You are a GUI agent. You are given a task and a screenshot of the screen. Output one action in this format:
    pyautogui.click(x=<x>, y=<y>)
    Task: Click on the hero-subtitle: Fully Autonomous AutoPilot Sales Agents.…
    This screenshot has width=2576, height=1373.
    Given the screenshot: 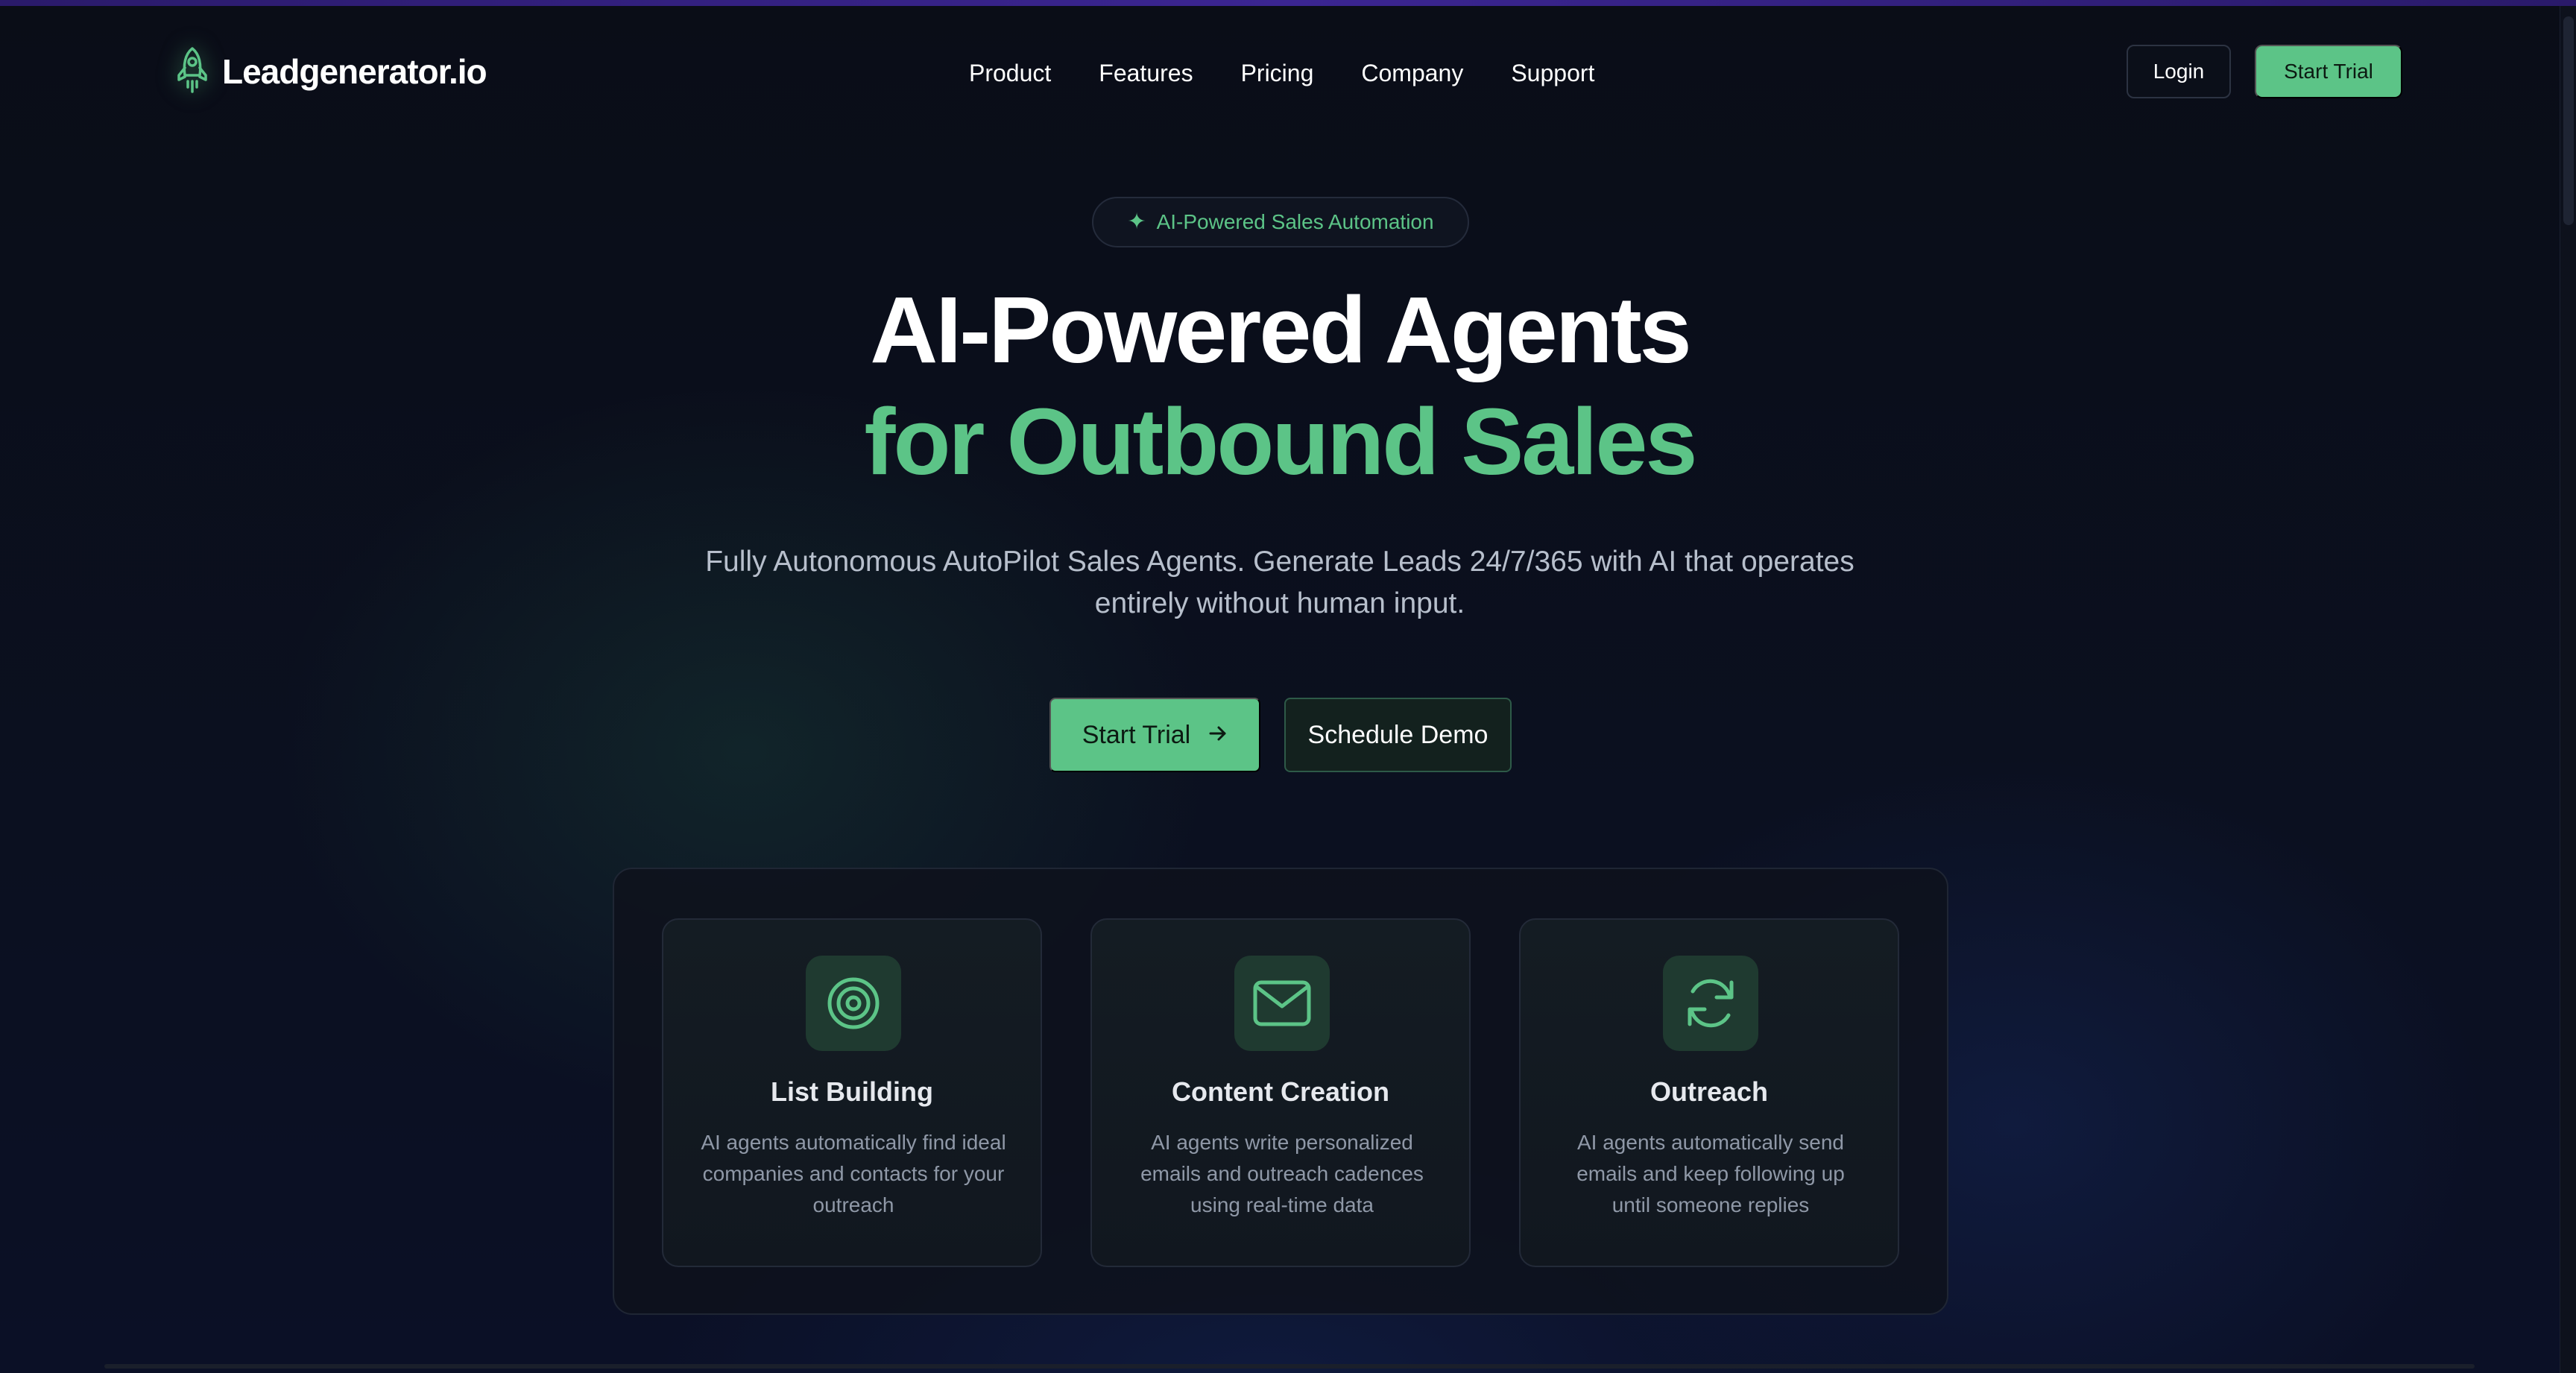 What is the action you would take?
    pyautogui.click(x=1279, y=582)
    